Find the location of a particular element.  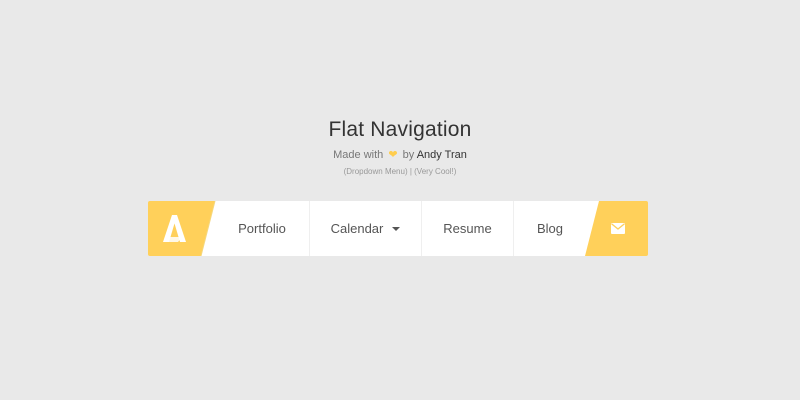

nav-item-label: Blog is located at coordinates (550, 228).